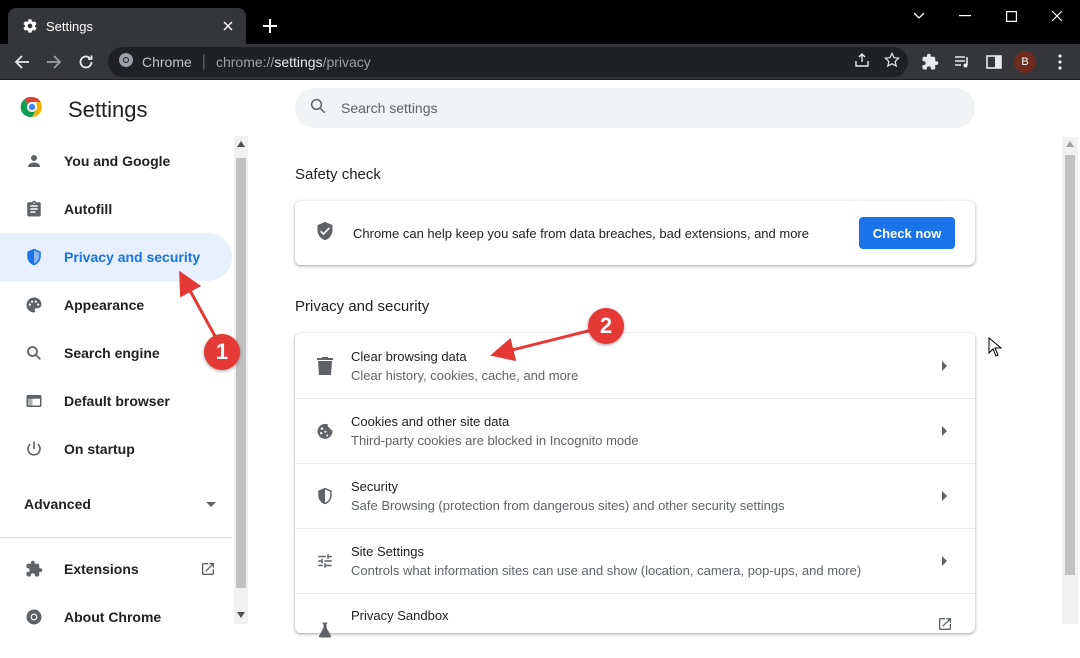 The image size is (1080, 658). I want to click on annotation-badge-2: 2, so click(606, 326).